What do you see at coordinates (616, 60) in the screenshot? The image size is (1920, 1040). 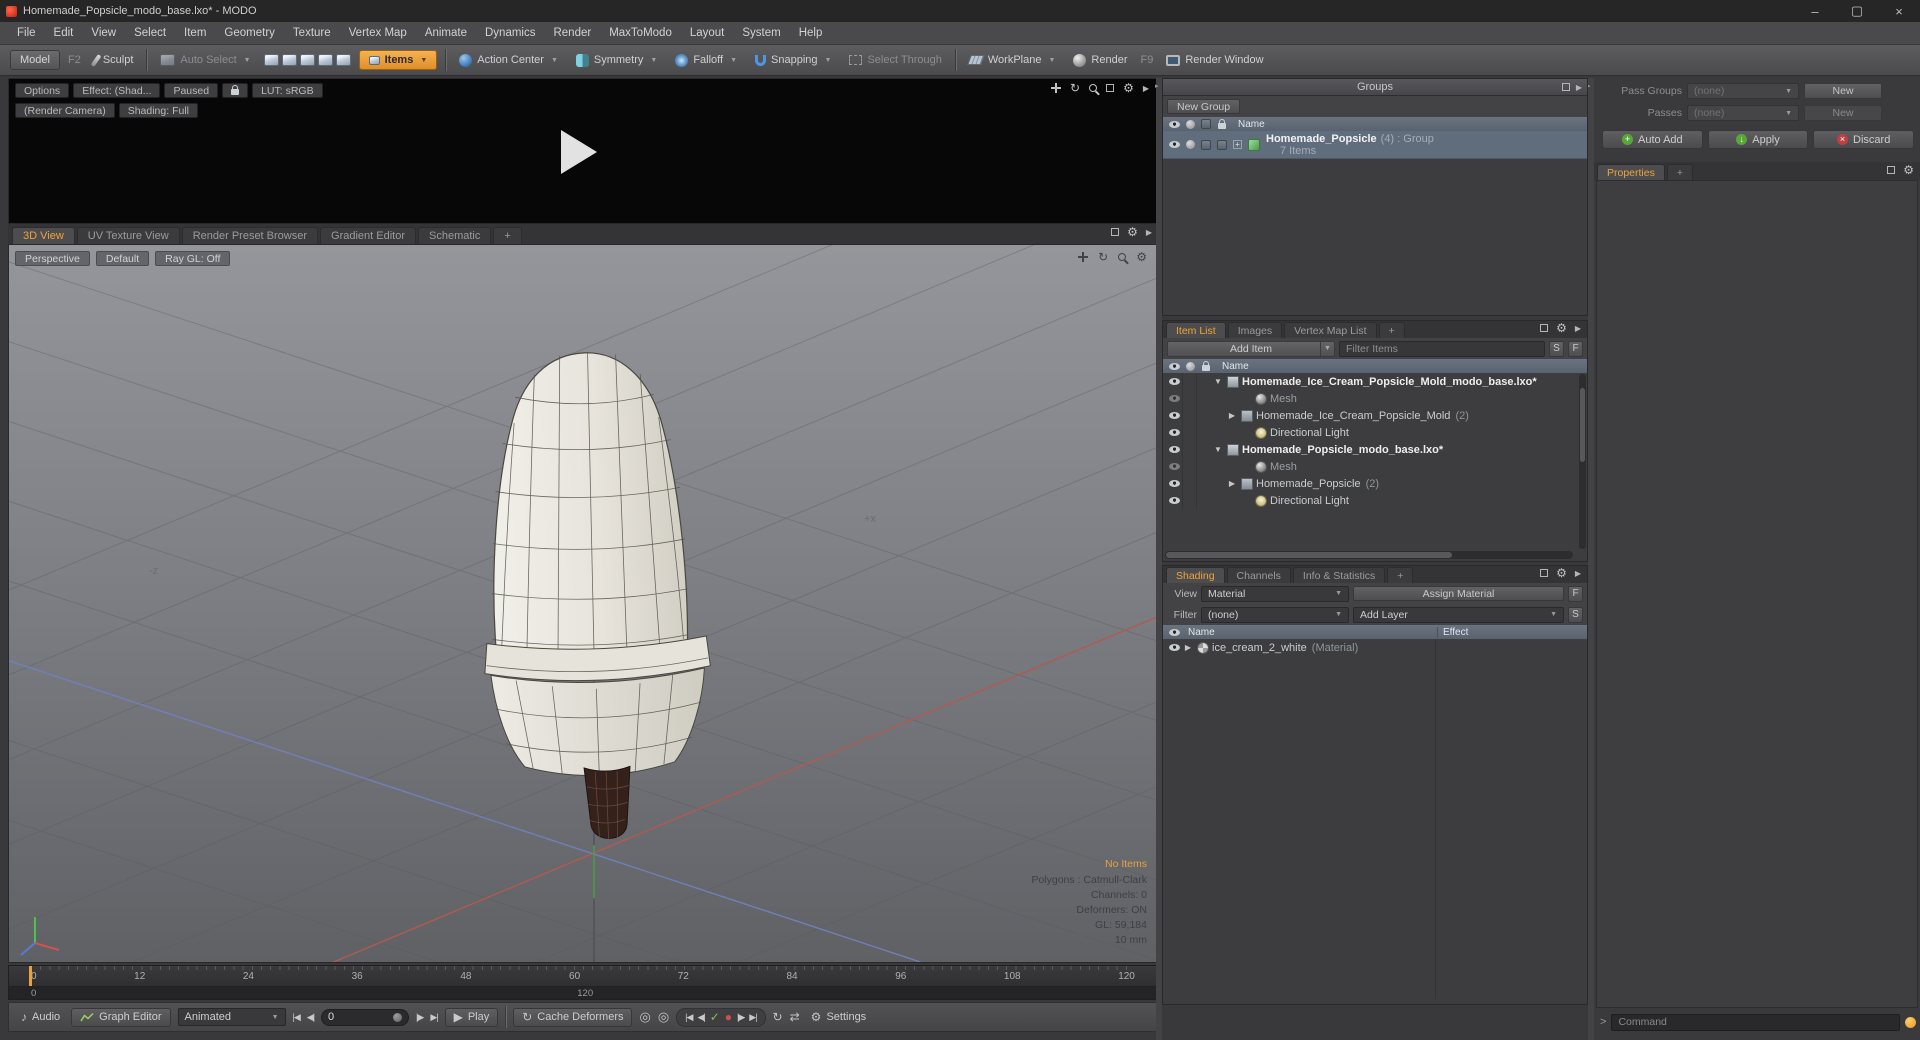 I see `symmetry-button: Symmetry ▼` at bounding box center [616, 60].